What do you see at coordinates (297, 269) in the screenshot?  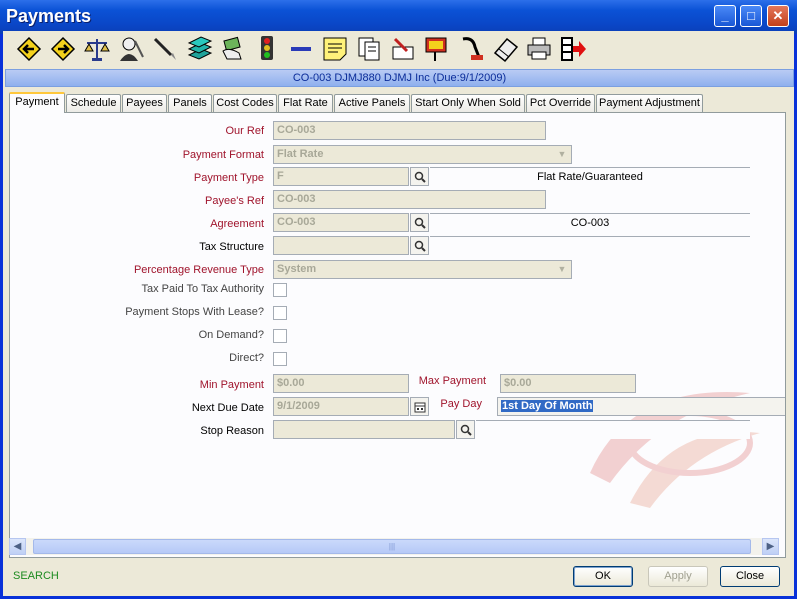 I see `pct-revenue-type-value: System` at bounding box center [297, 269].